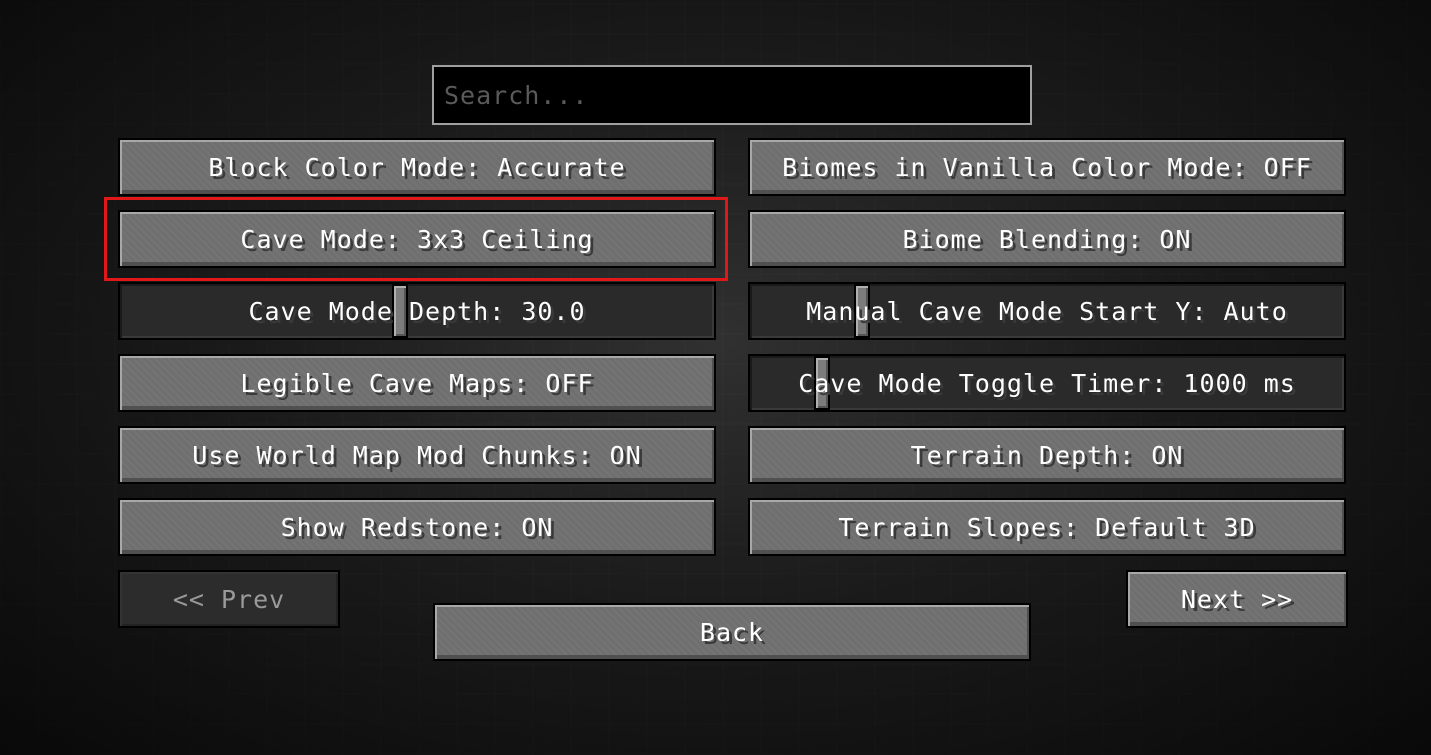  I want to click on biome-blending-button: Biome Blending: ON, so click(1047, 239).